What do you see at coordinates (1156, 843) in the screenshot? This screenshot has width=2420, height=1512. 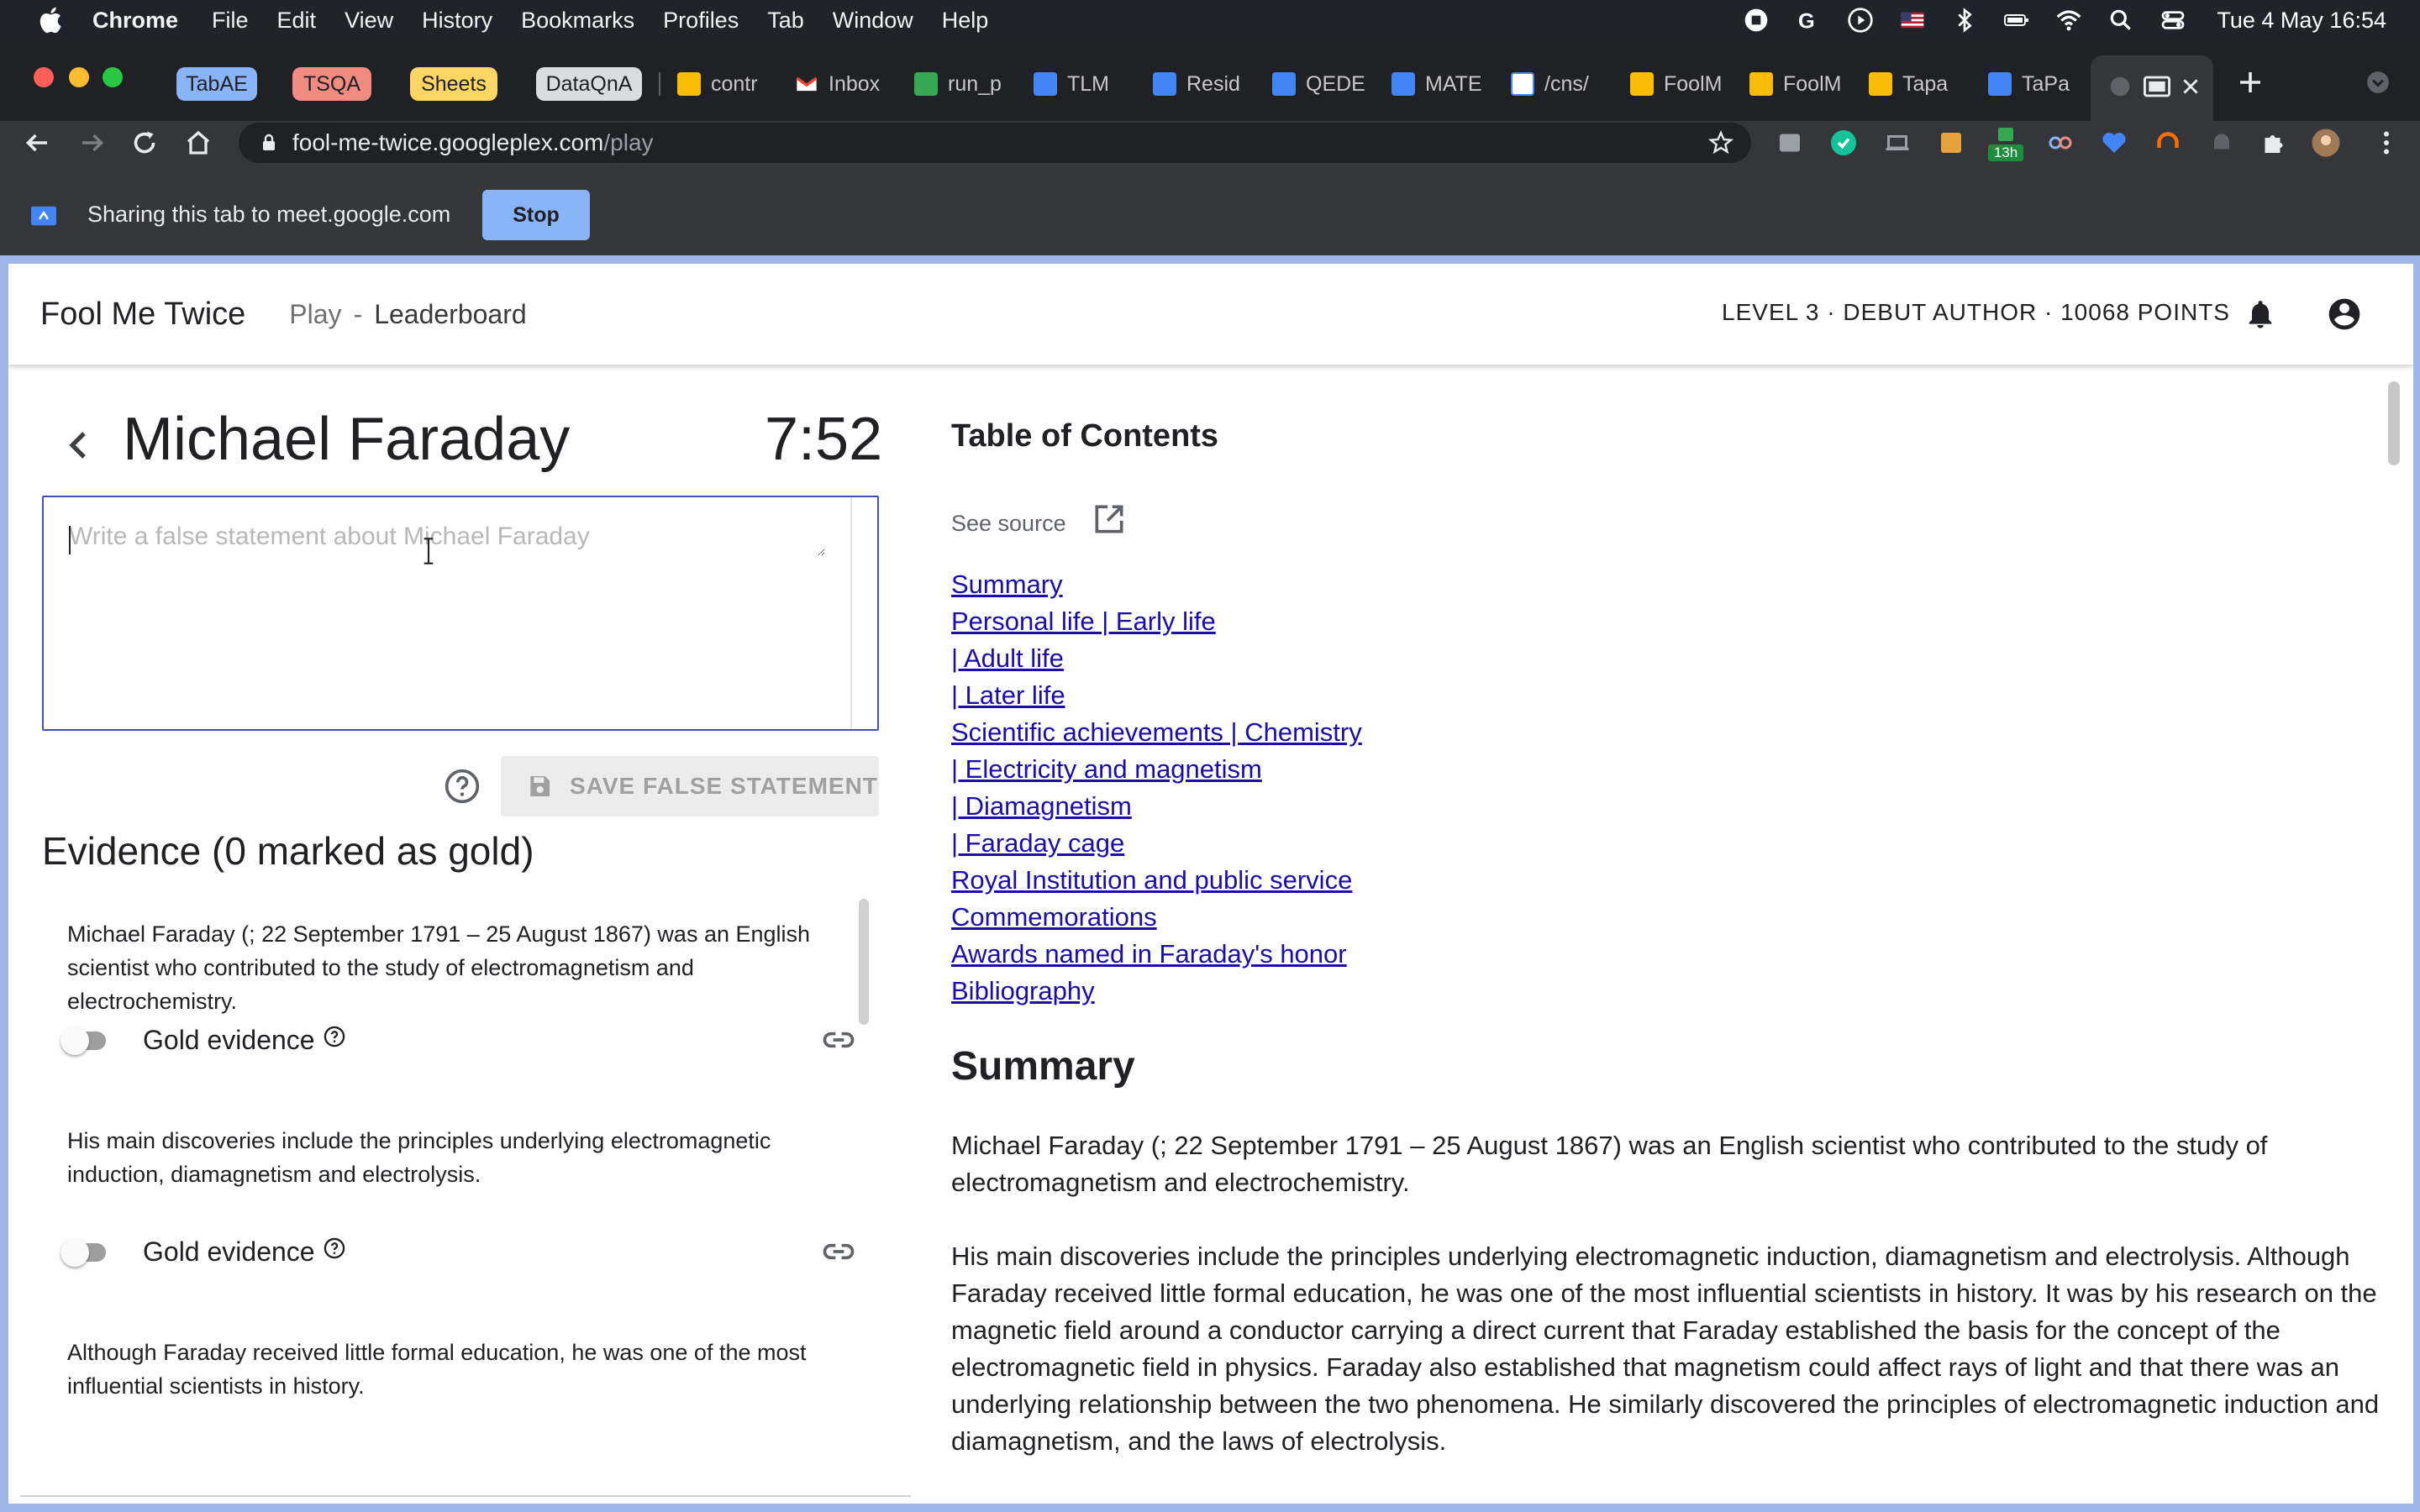 I see `toc-link-faraday-cage: | Faraday cage` at bounding box center [1156, 843].